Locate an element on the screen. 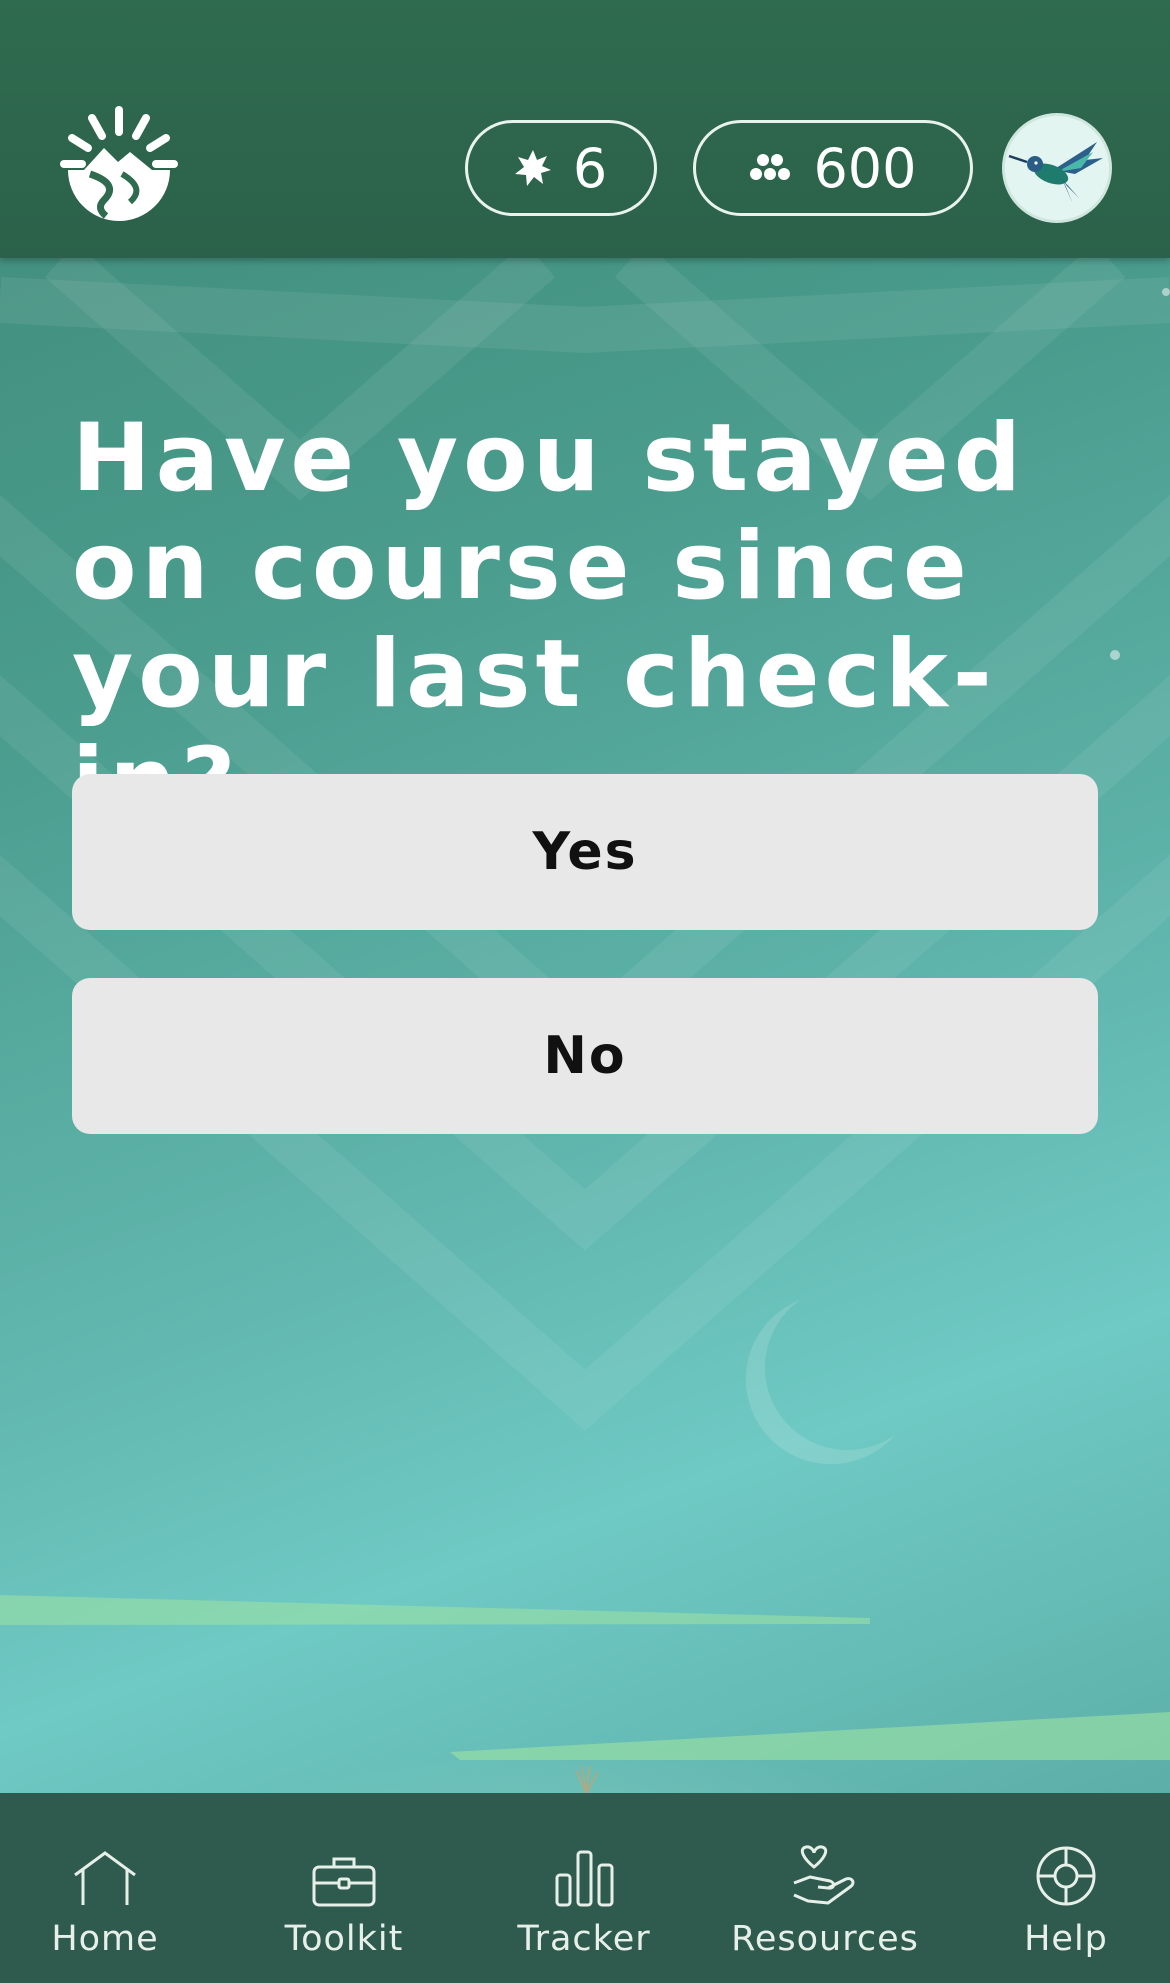 This screenshot has width=1170, height=1983. hummingbird-avatar-icon is located at coordinates (1057, 168).